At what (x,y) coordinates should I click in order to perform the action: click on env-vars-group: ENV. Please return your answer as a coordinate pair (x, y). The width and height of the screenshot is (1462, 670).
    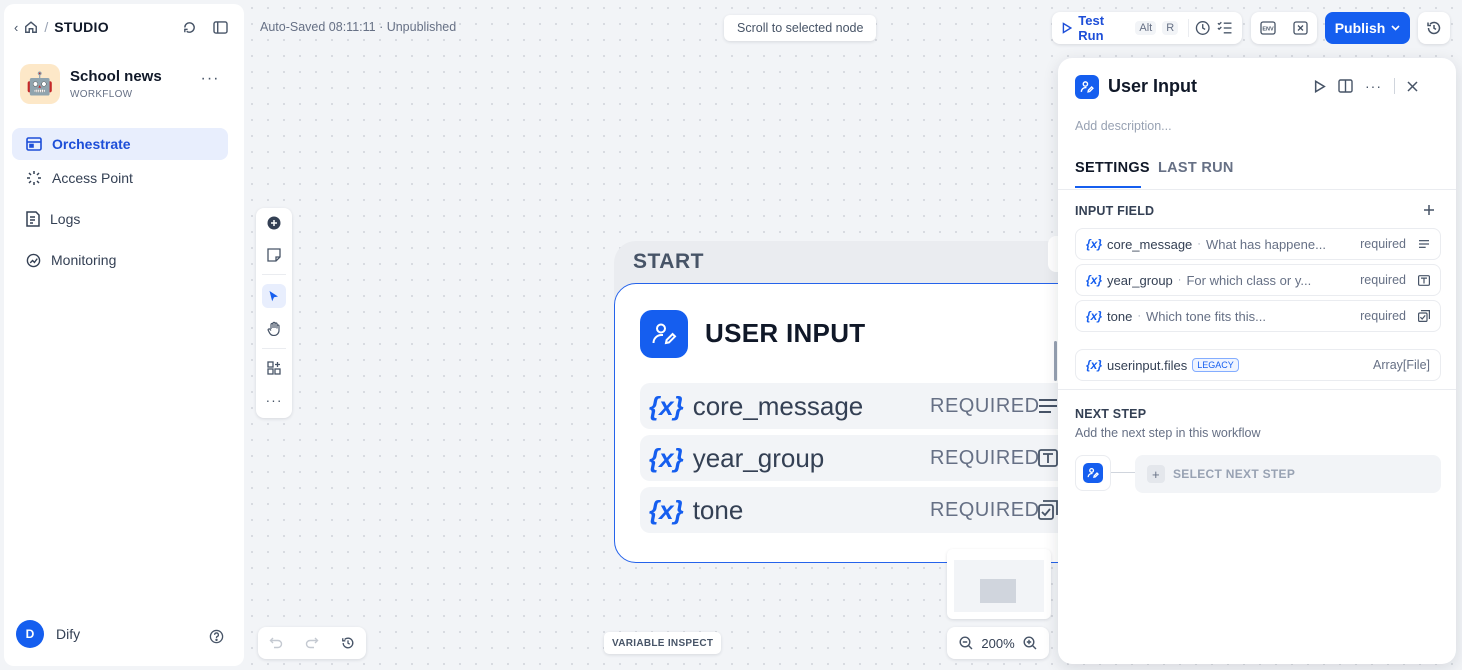
    Looking at the image, I should click on (1284, 28).